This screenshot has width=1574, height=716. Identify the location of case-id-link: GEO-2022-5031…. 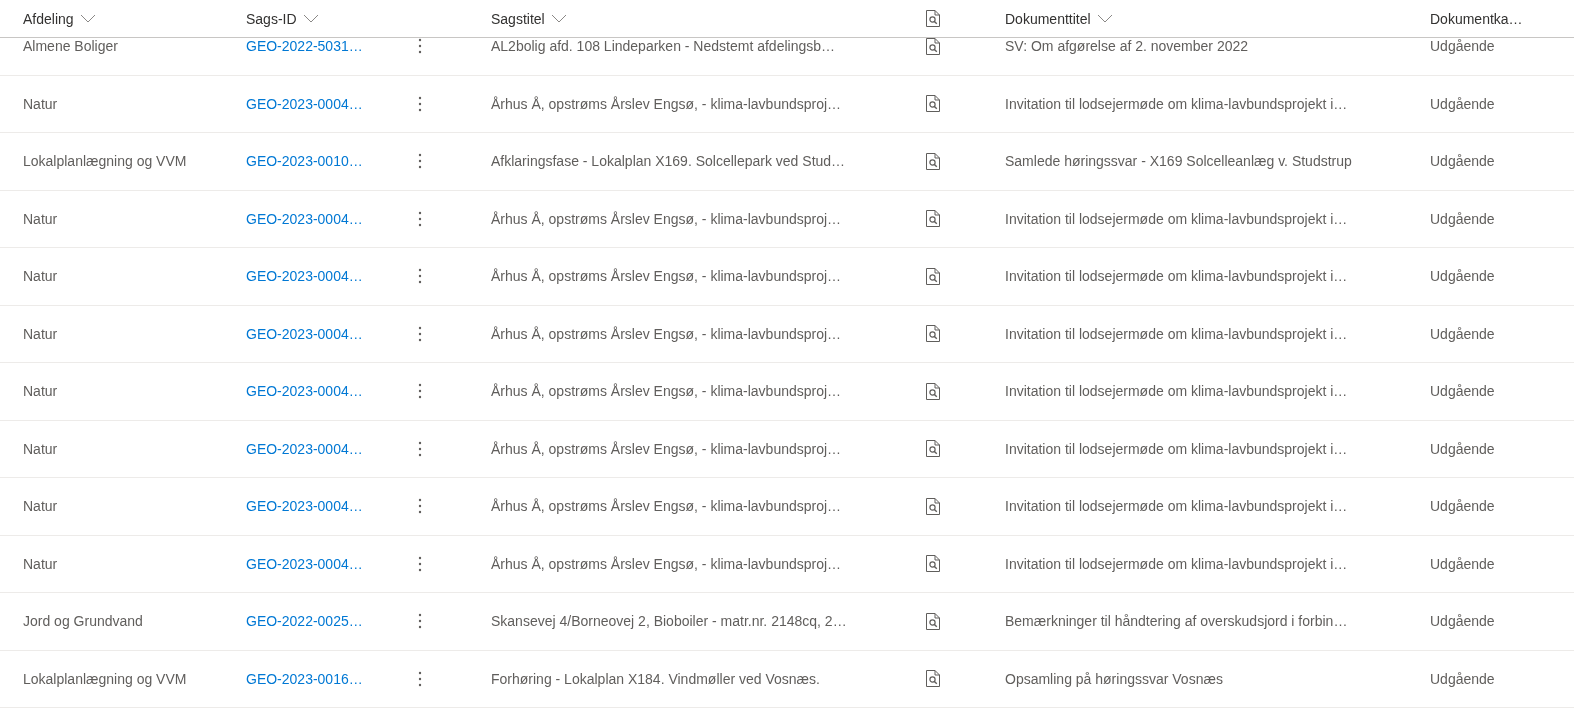
(304, 46).